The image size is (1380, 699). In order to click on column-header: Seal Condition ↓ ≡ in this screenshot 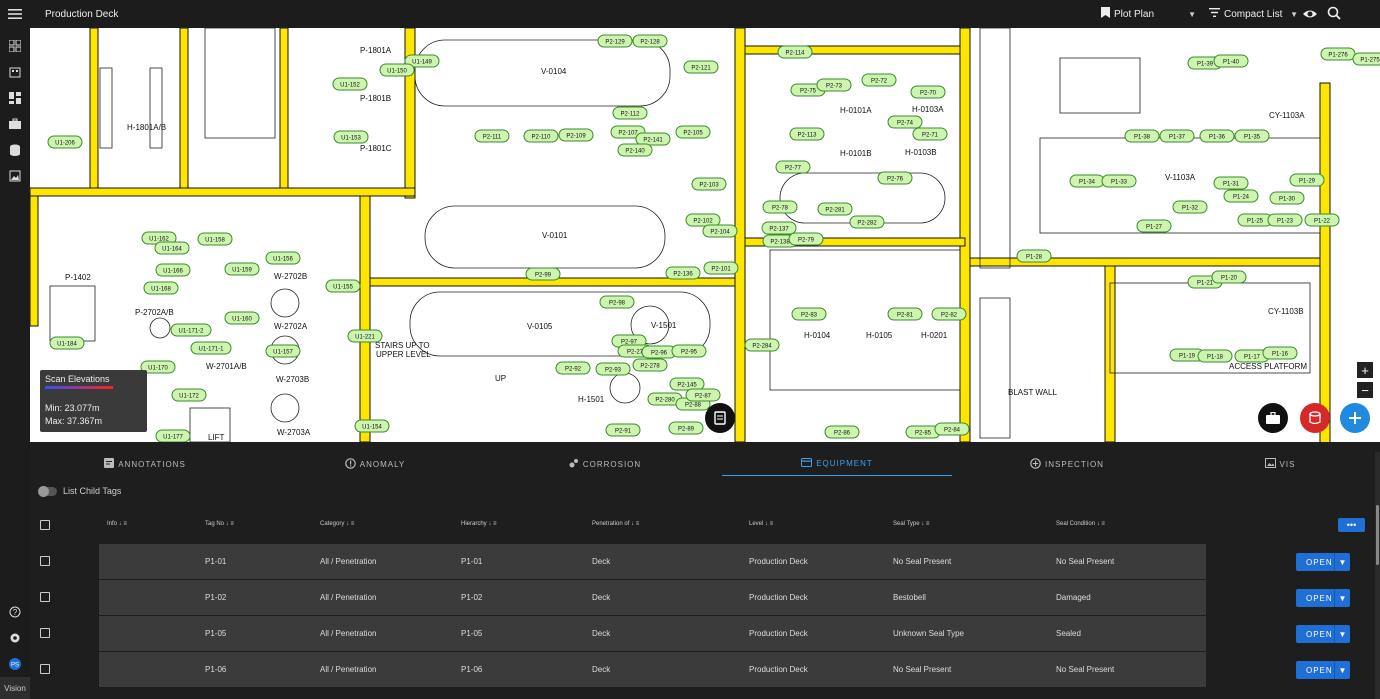, I will do `click(1080, 524)`.